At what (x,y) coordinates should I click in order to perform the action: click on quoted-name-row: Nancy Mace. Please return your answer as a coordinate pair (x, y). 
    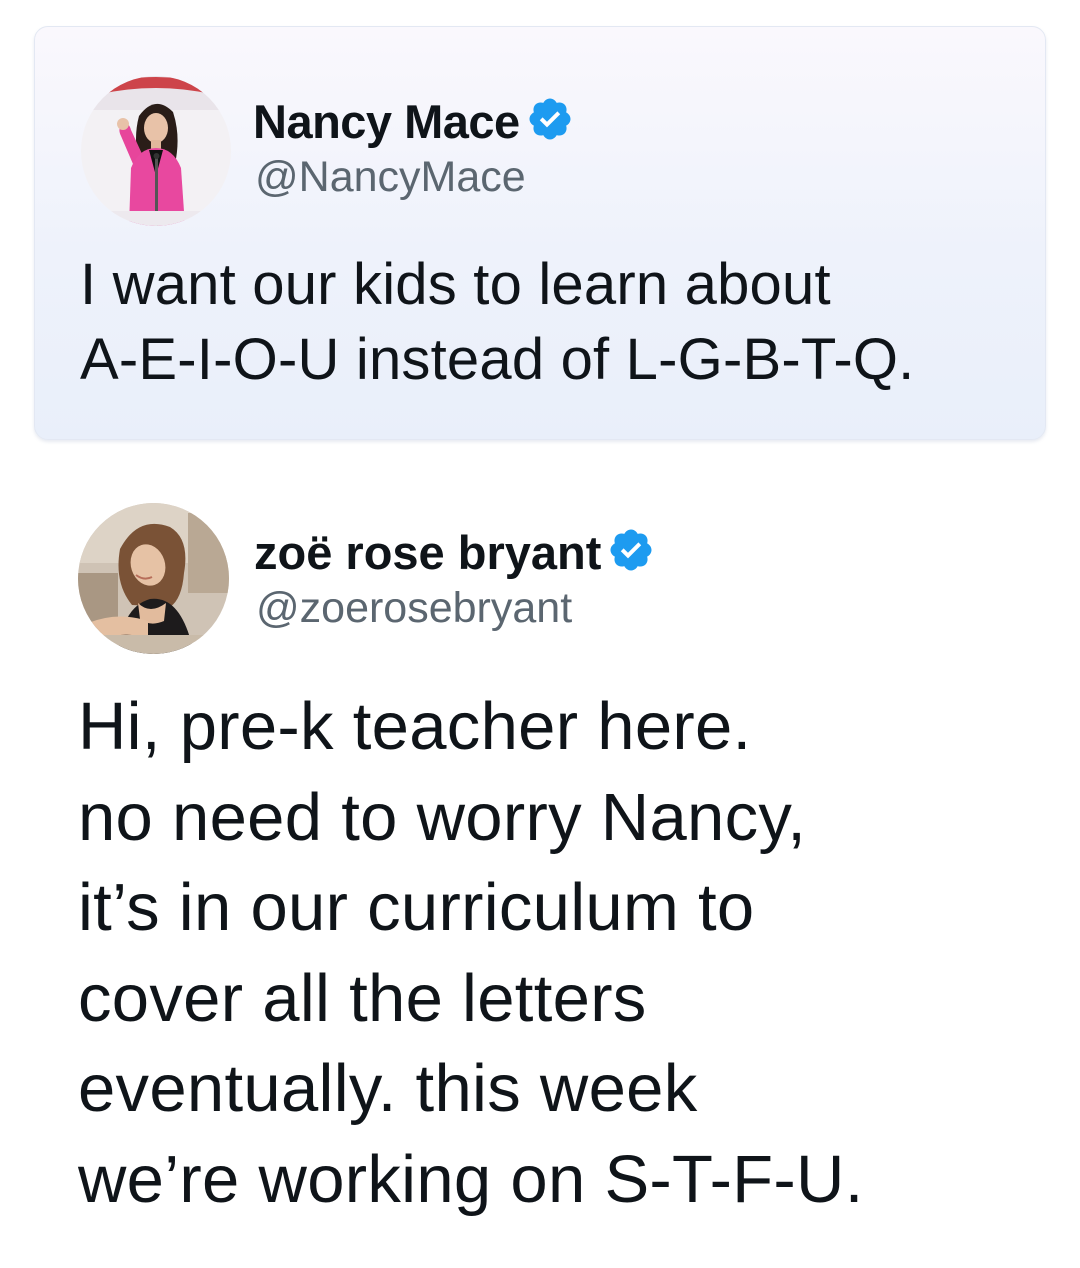
    Looking at the image, I should click on (413, 121).